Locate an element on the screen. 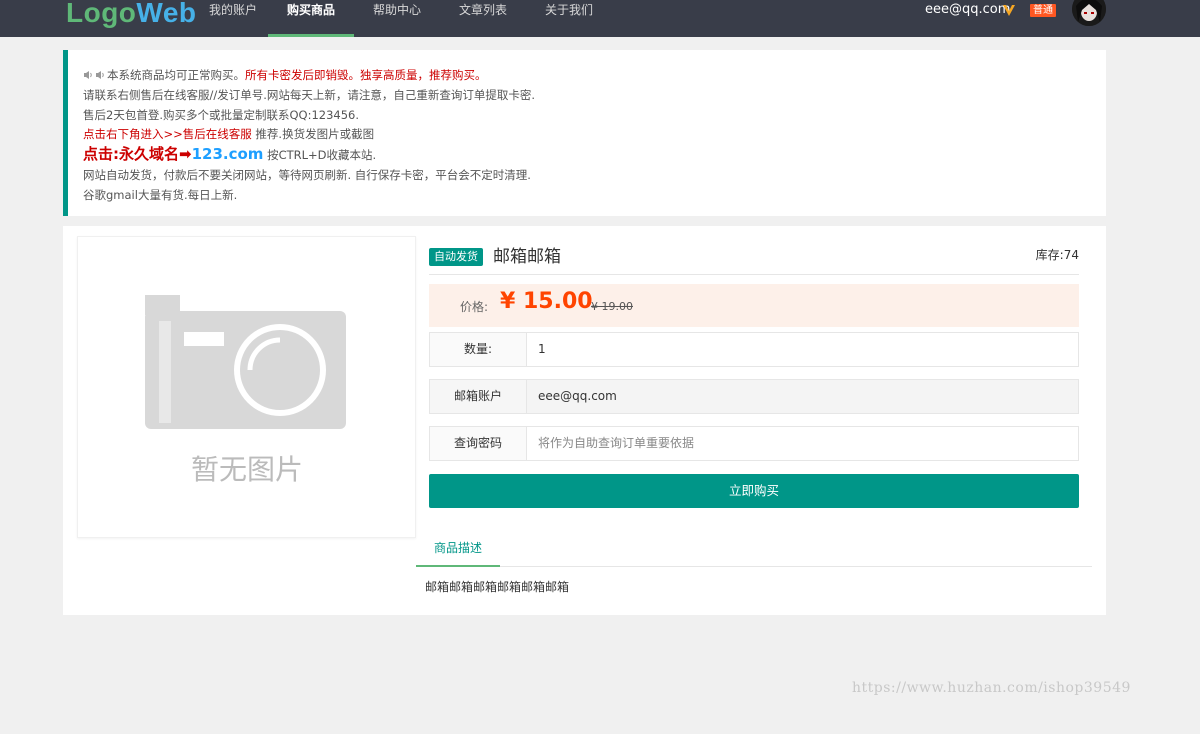  quantity-label: 数量: is located at coordinates (478, 349).